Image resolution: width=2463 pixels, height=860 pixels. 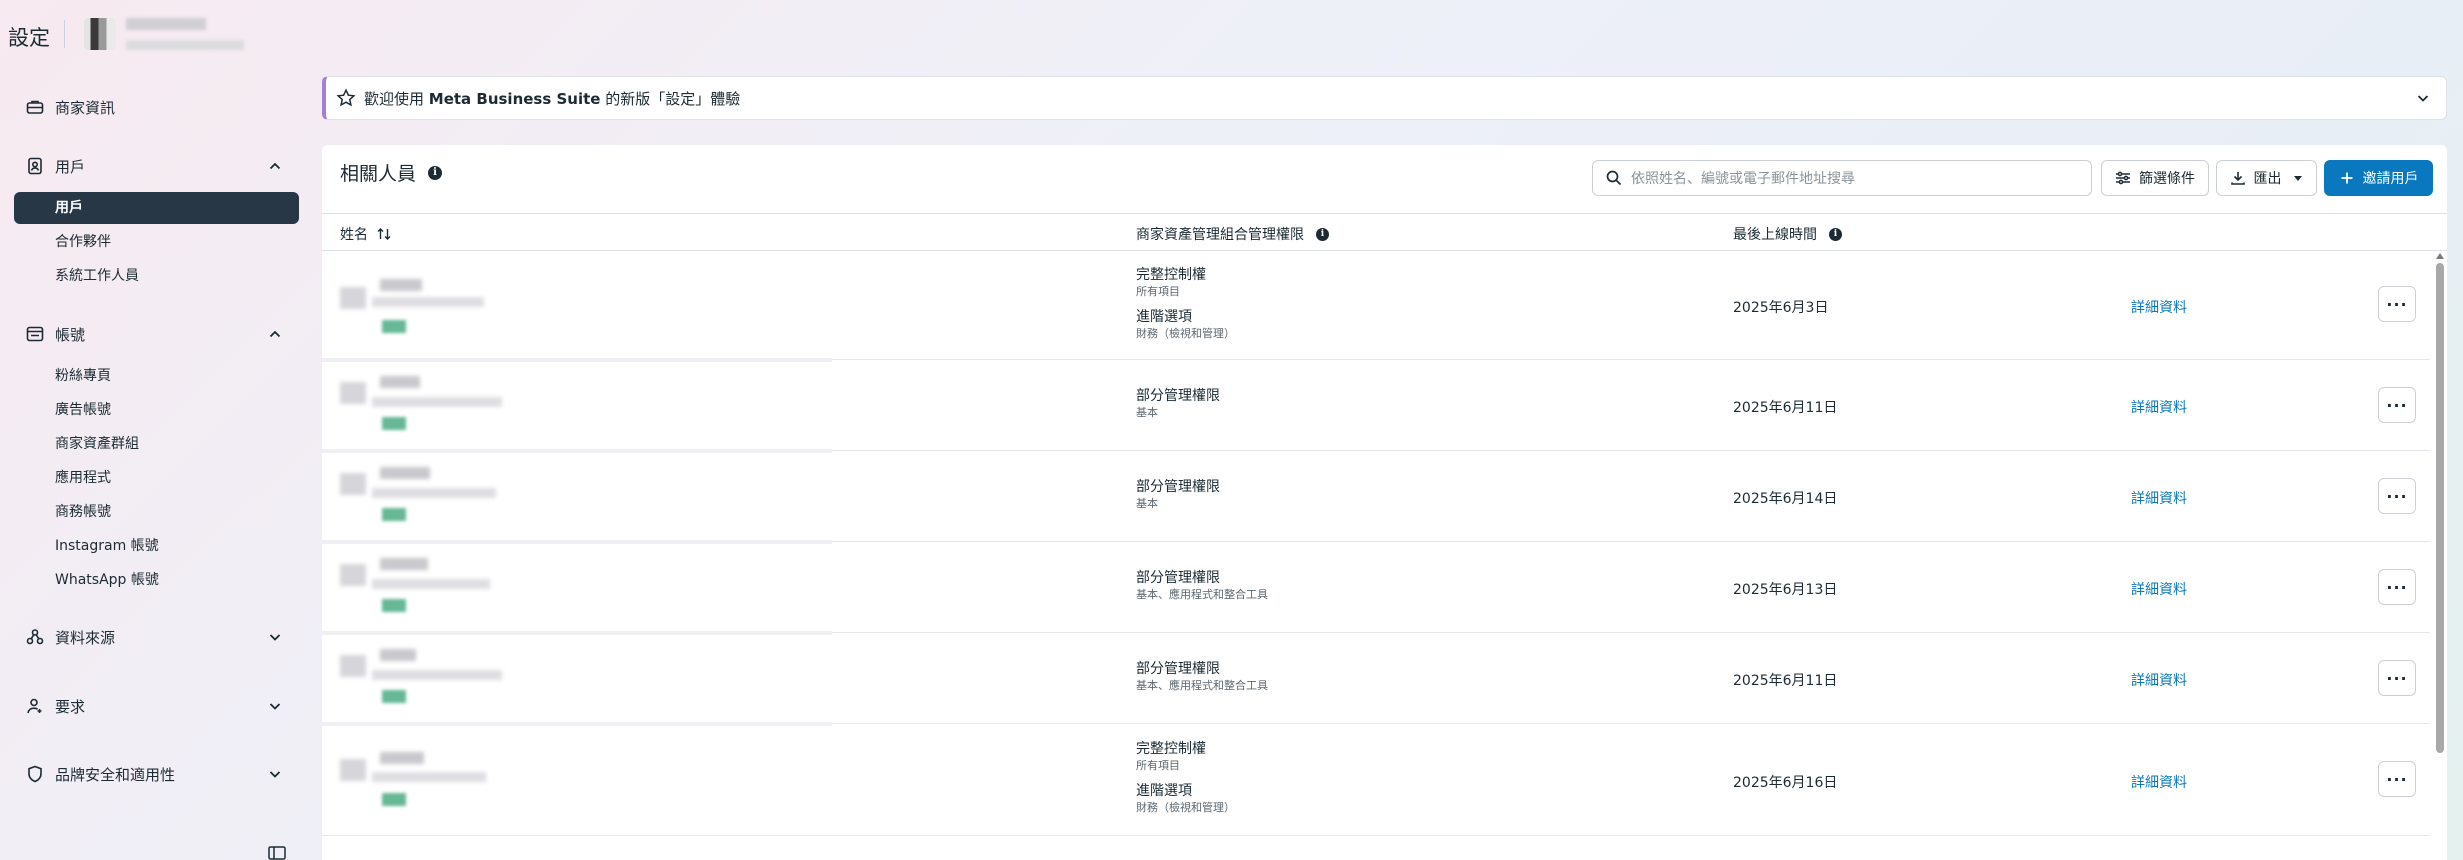 What do you see at coordinates (2266, 178) in the screenshot?
I see `export-button: 匯出` at bounding box center [2266, 178].